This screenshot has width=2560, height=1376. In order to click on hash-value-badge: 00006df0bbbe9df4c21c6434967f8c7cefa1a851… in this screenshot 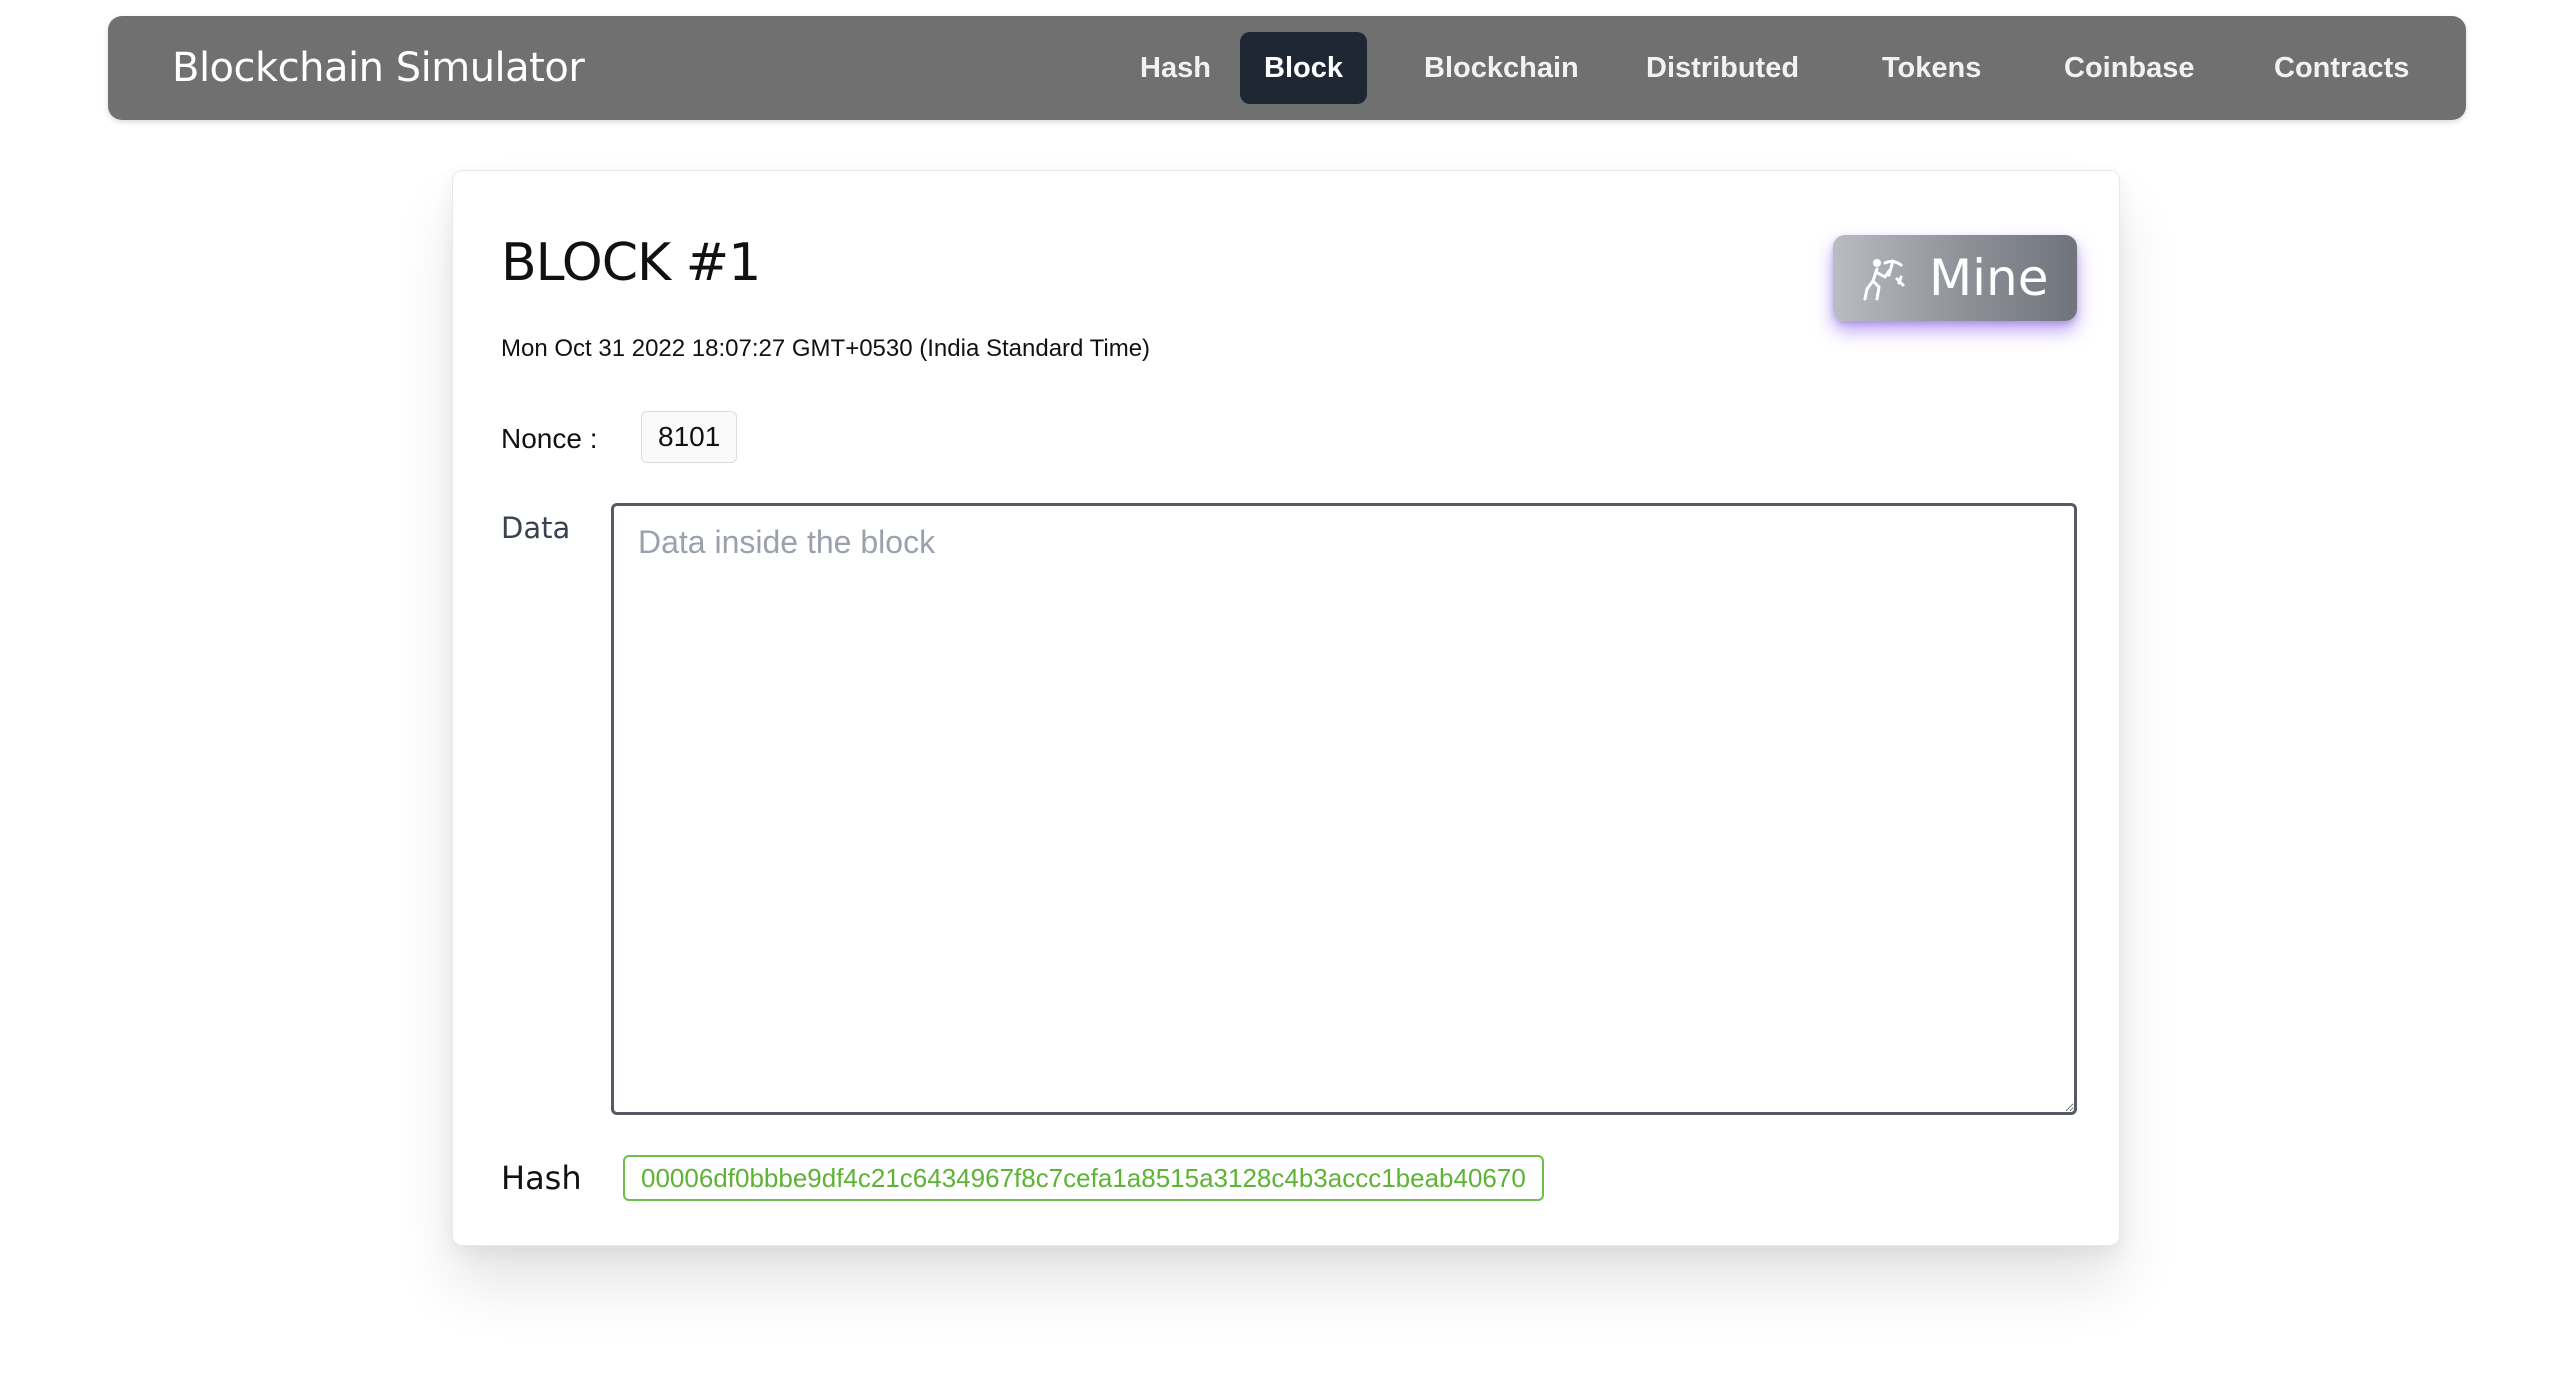, I will do `click(1083, 1178)`.